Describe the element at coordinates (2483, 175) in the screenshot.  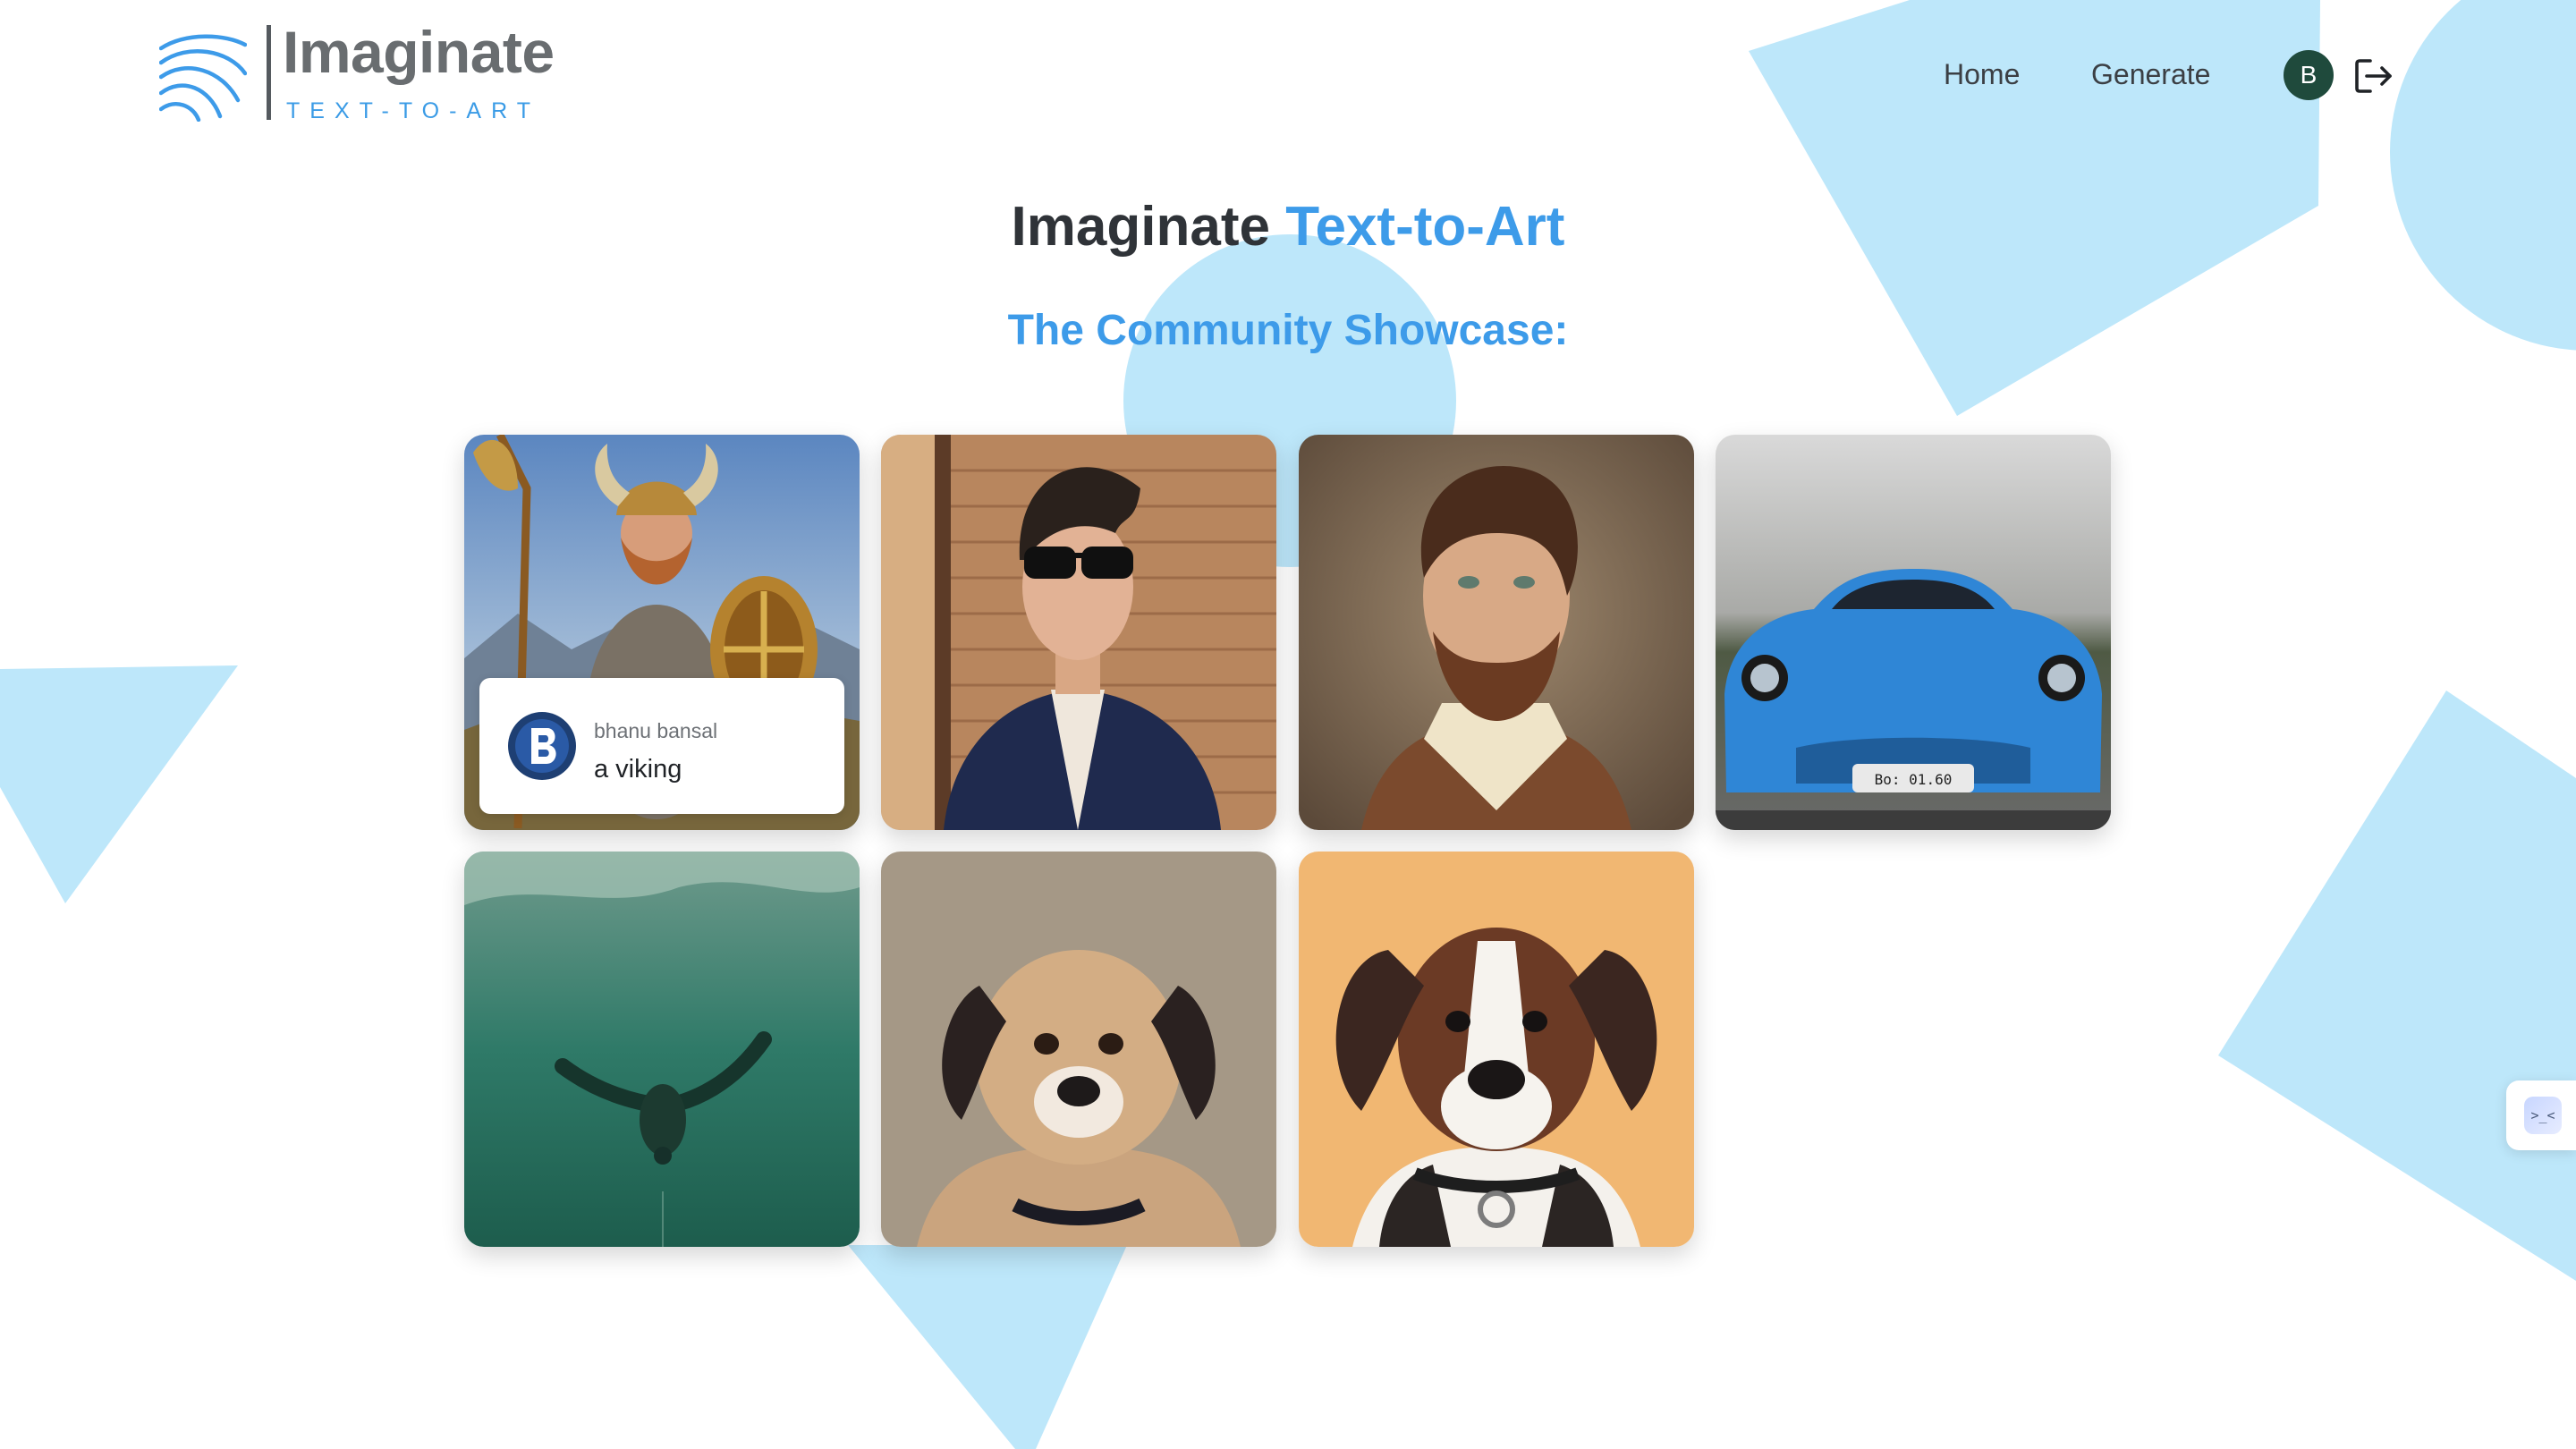
I see `bg-shape-top-right-circle` at that location.